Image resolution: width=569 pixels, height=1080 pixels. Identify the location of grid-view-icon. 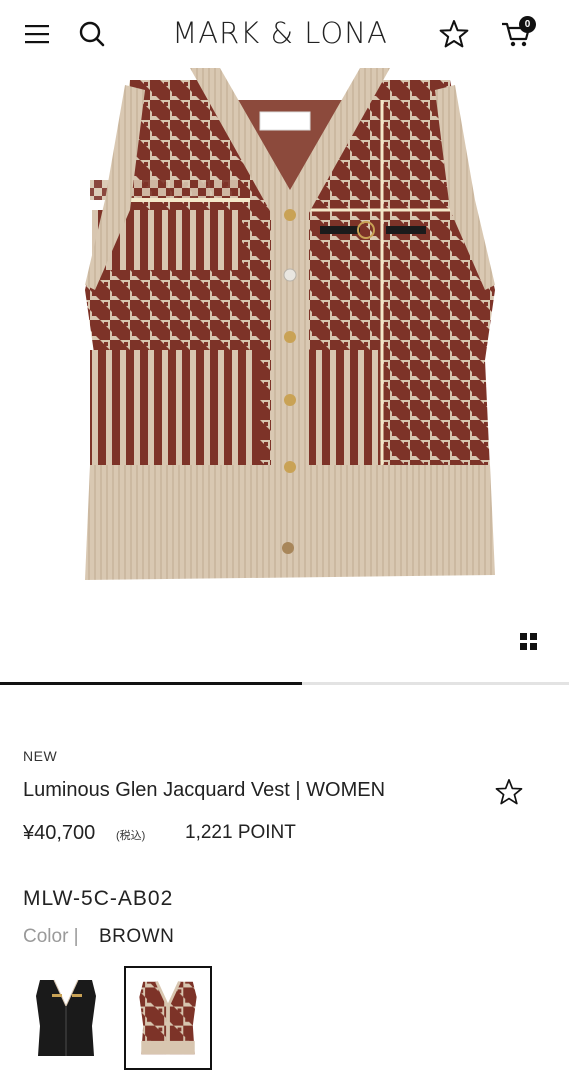
(529, 642).